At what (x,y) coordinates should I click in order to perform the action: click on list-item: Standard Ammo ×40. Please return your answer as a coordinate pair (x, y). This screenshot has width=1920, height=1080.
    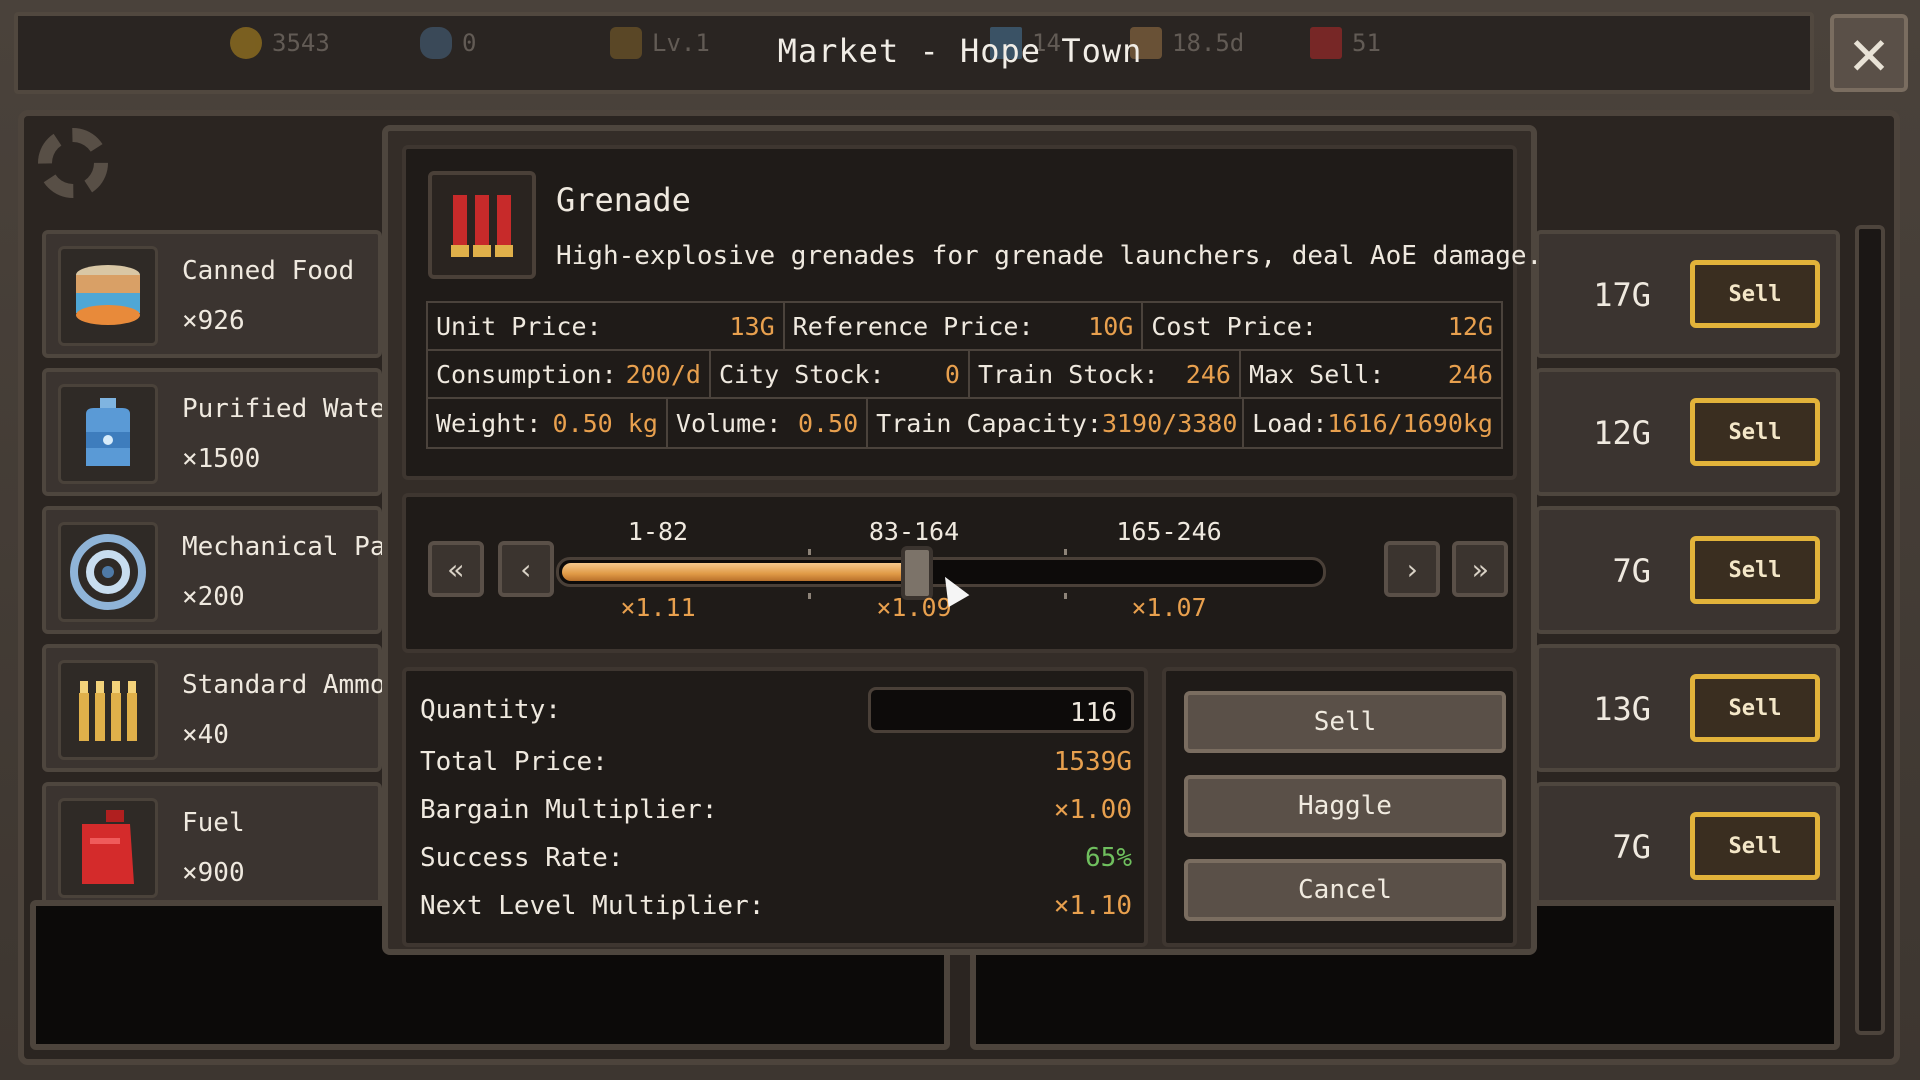
    Looking at the image, I should click on (214, 708).